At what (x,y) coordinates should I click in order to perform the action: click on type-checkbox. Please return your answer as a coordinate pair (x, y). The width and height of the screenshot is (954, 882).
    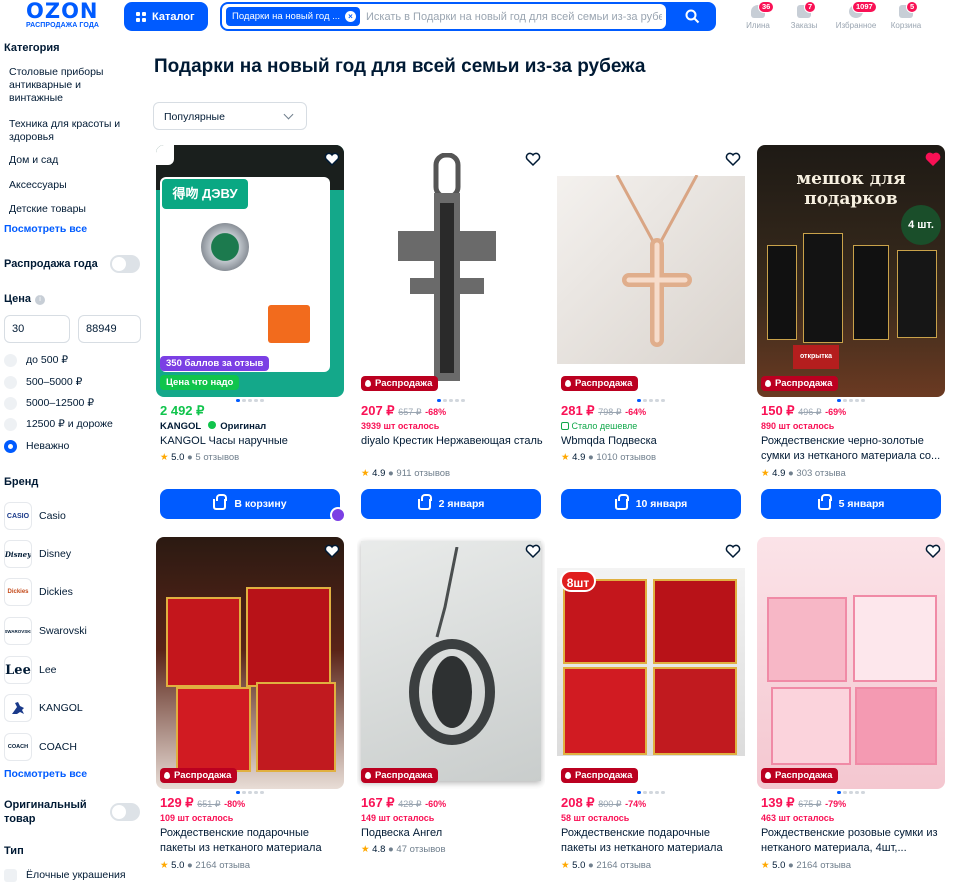
    Looking at the image, I should click on (10, 875).